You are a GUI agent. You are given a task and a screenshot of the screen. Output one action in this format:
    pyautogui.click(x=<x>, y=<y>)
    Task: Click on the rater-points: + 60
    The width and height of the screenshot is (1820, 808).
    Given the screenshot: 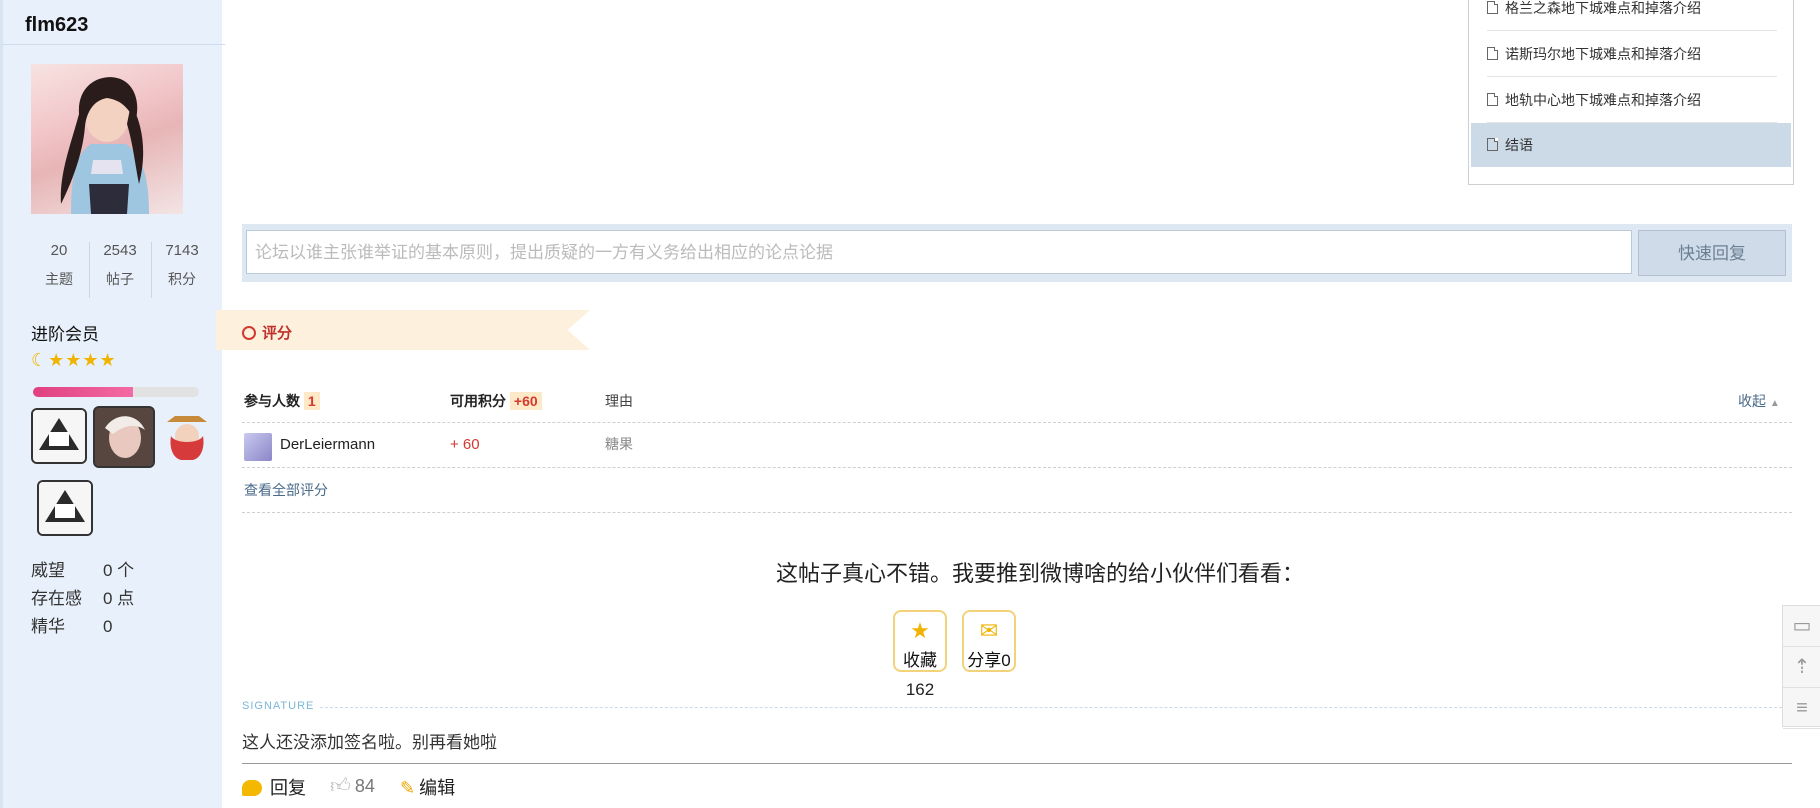 What is the action you would take?
    pyautogui.click(x=465, y=444)
    